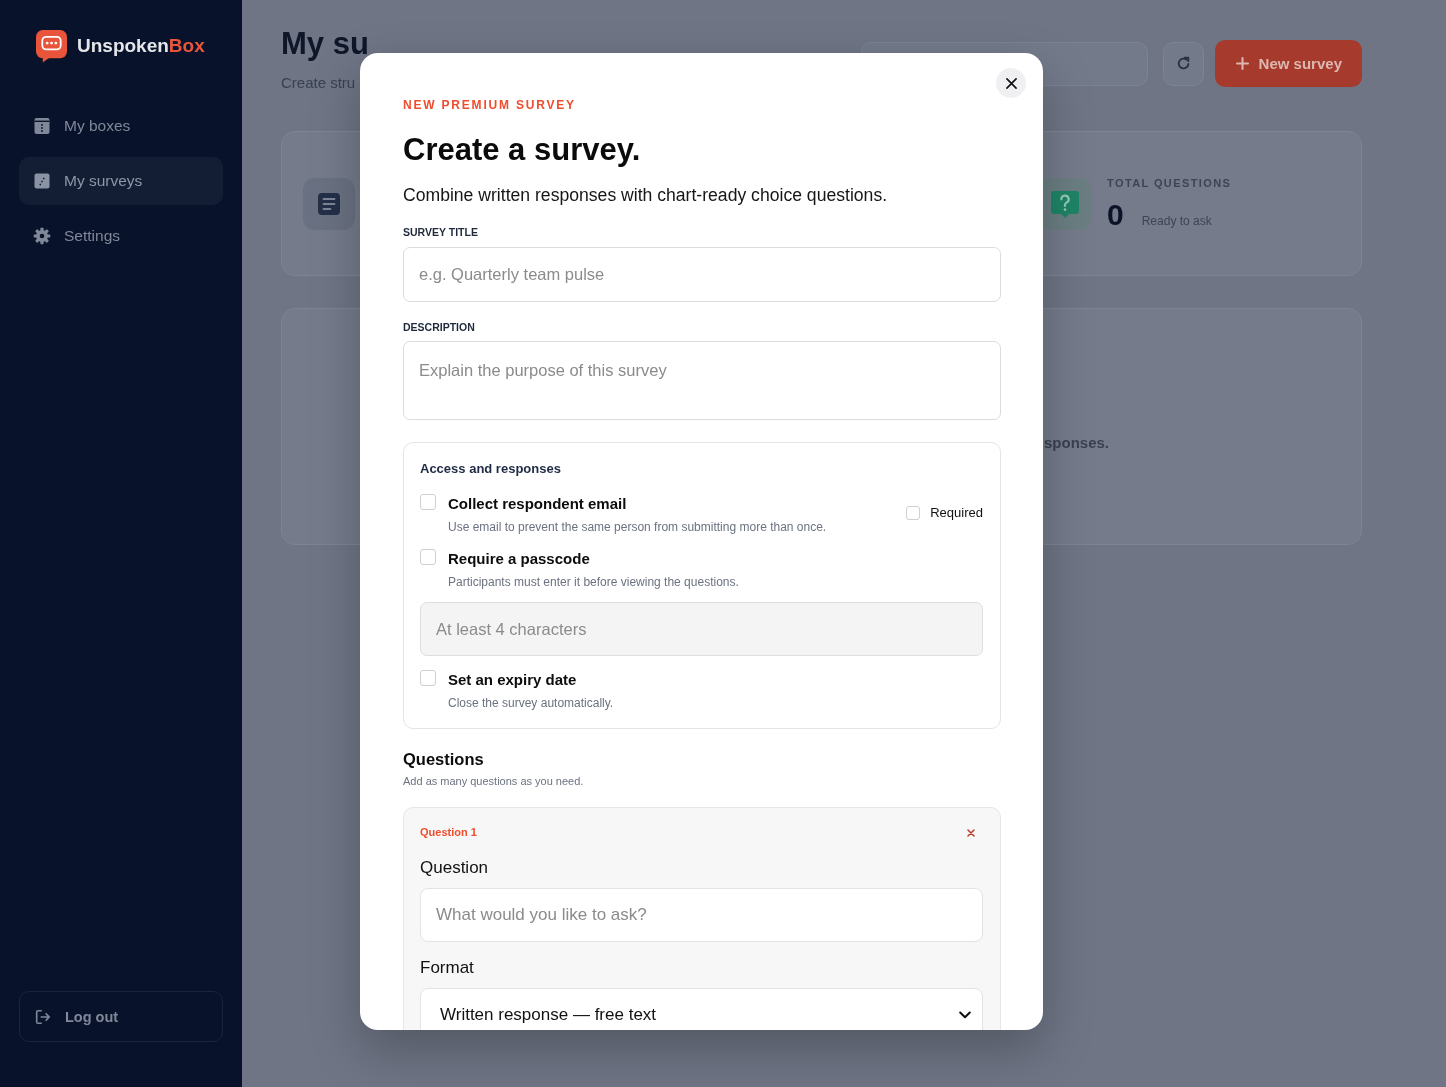 This screenshot has width=1446, height=1087. Describe the element at coordinates (121, 236) in the screenshot. I see `nav-item: Settings` at that location.